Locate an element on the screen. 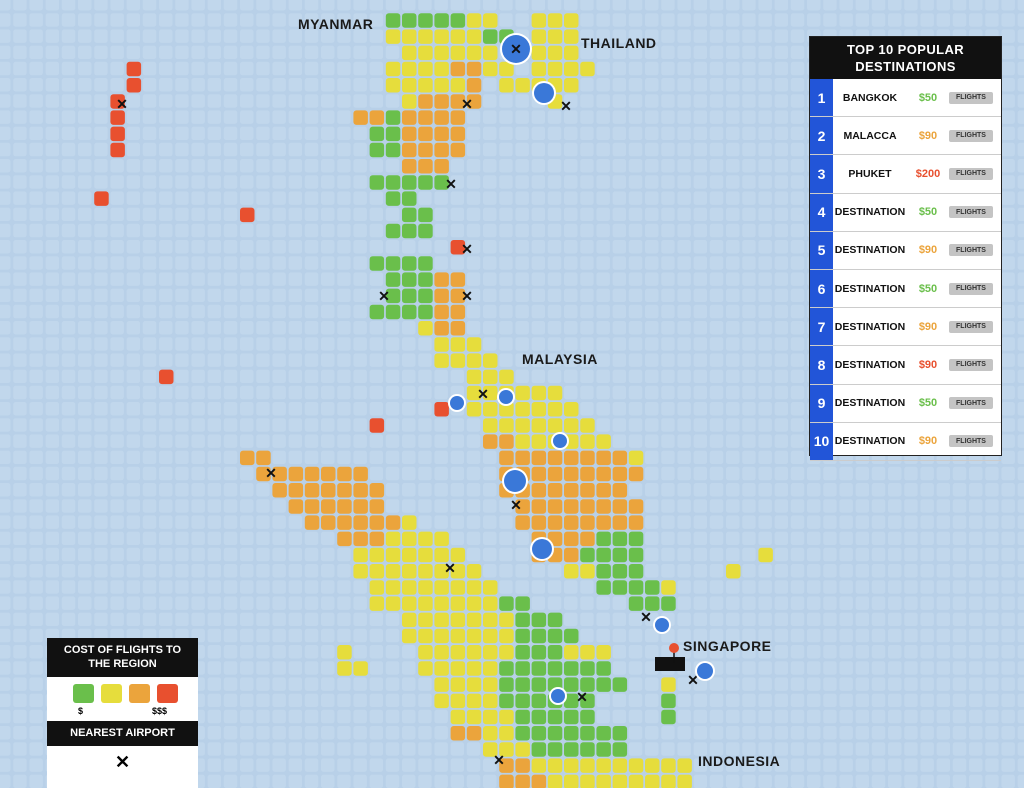 This screenshot has width=1024, height=788. destination-row: 8 DESTINATION $90 FLIGHTS is located at coordinates (905, 365).